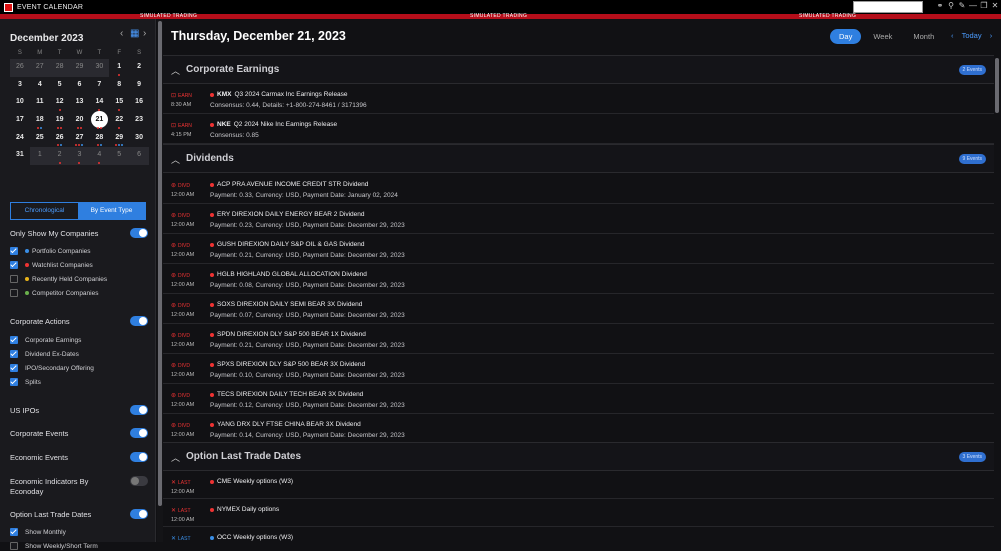  What do you see at coordinates (139, 481) in the screenshot?
I see `economic-indicators-toggle` at bounding box center [139, 481].